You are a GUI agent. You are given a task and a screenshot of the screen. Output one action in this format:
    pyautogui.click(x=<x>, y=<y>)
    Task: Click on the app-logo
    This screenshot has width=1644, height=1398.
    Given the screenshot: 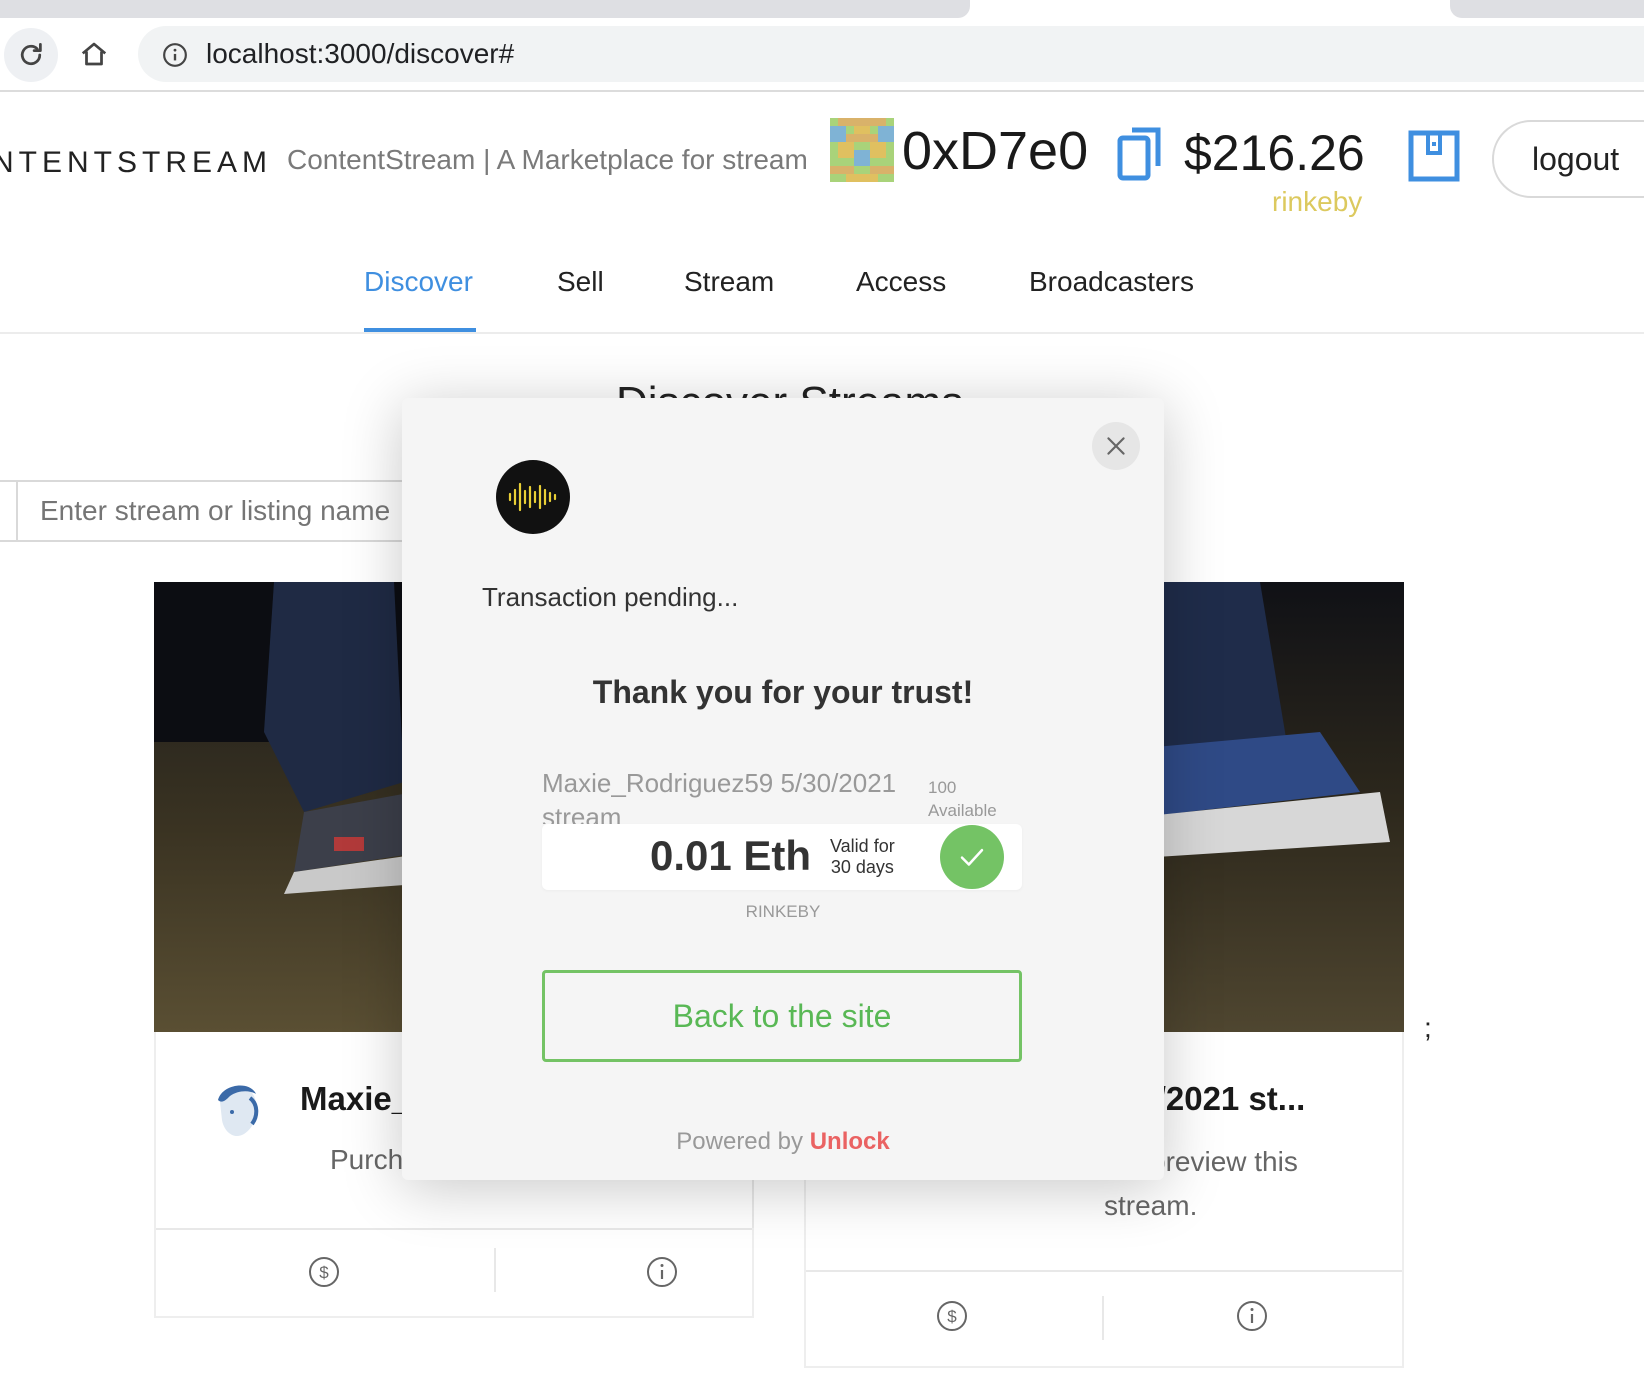 What is the action you would take?
    pyautogui.click(x=533, y=497)
    